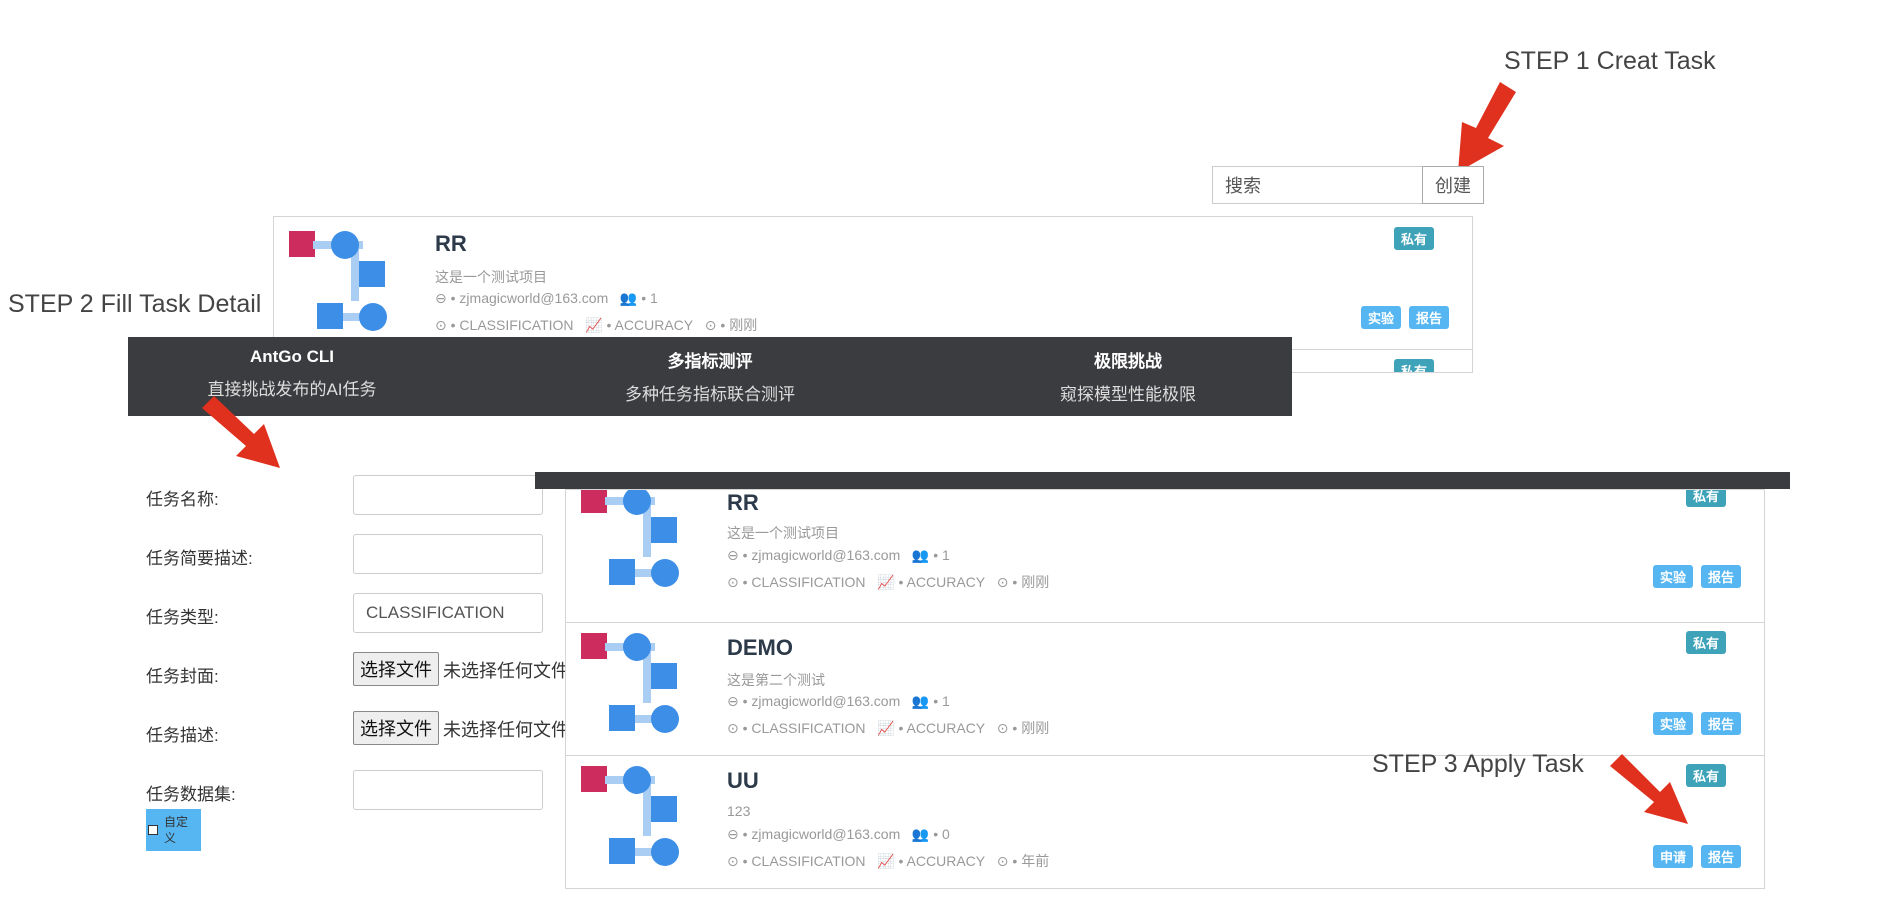 This screenshot has width=1890, height=910. I want to click on project-title: DEMO, so click(760, 648).